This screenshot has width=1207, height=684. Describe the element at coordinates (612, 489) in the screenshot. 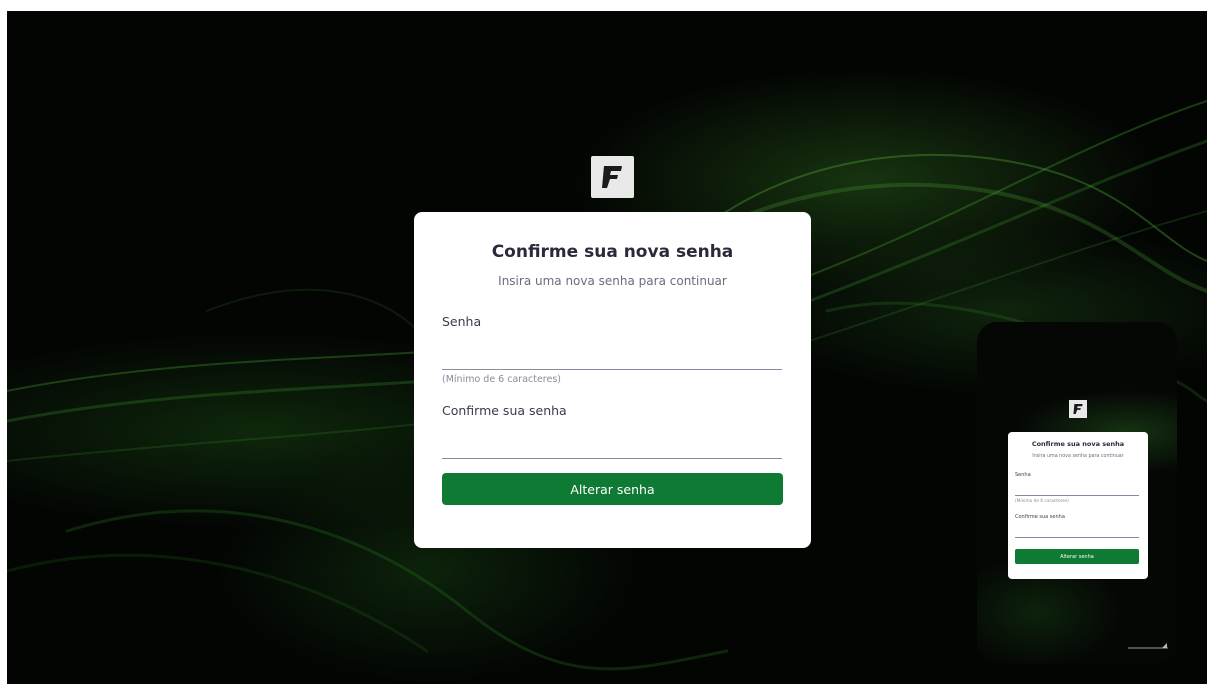

I see `change-password-button: Alterar senha` at that location.